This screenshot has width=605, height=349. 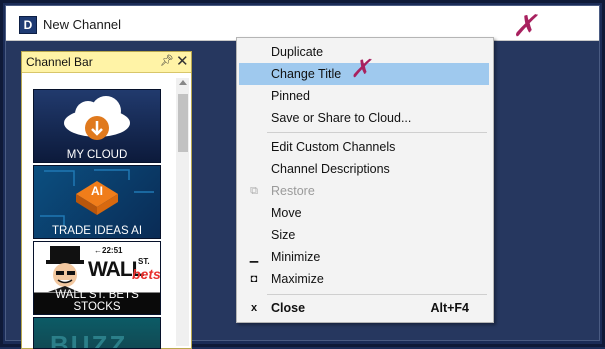 I want to click on minimize-icon: ▁, so click(x=254, y=257).